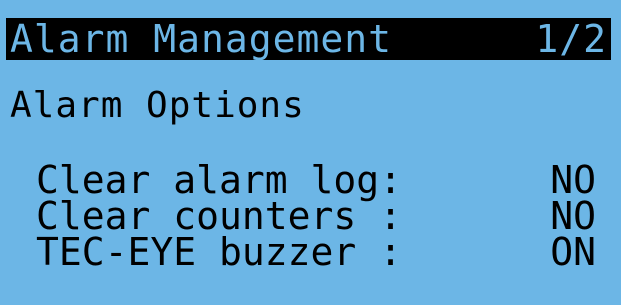  Describe the element at coordinates (571, 39) in the screenshot. I see `page-indicator: 1/2` at that location.